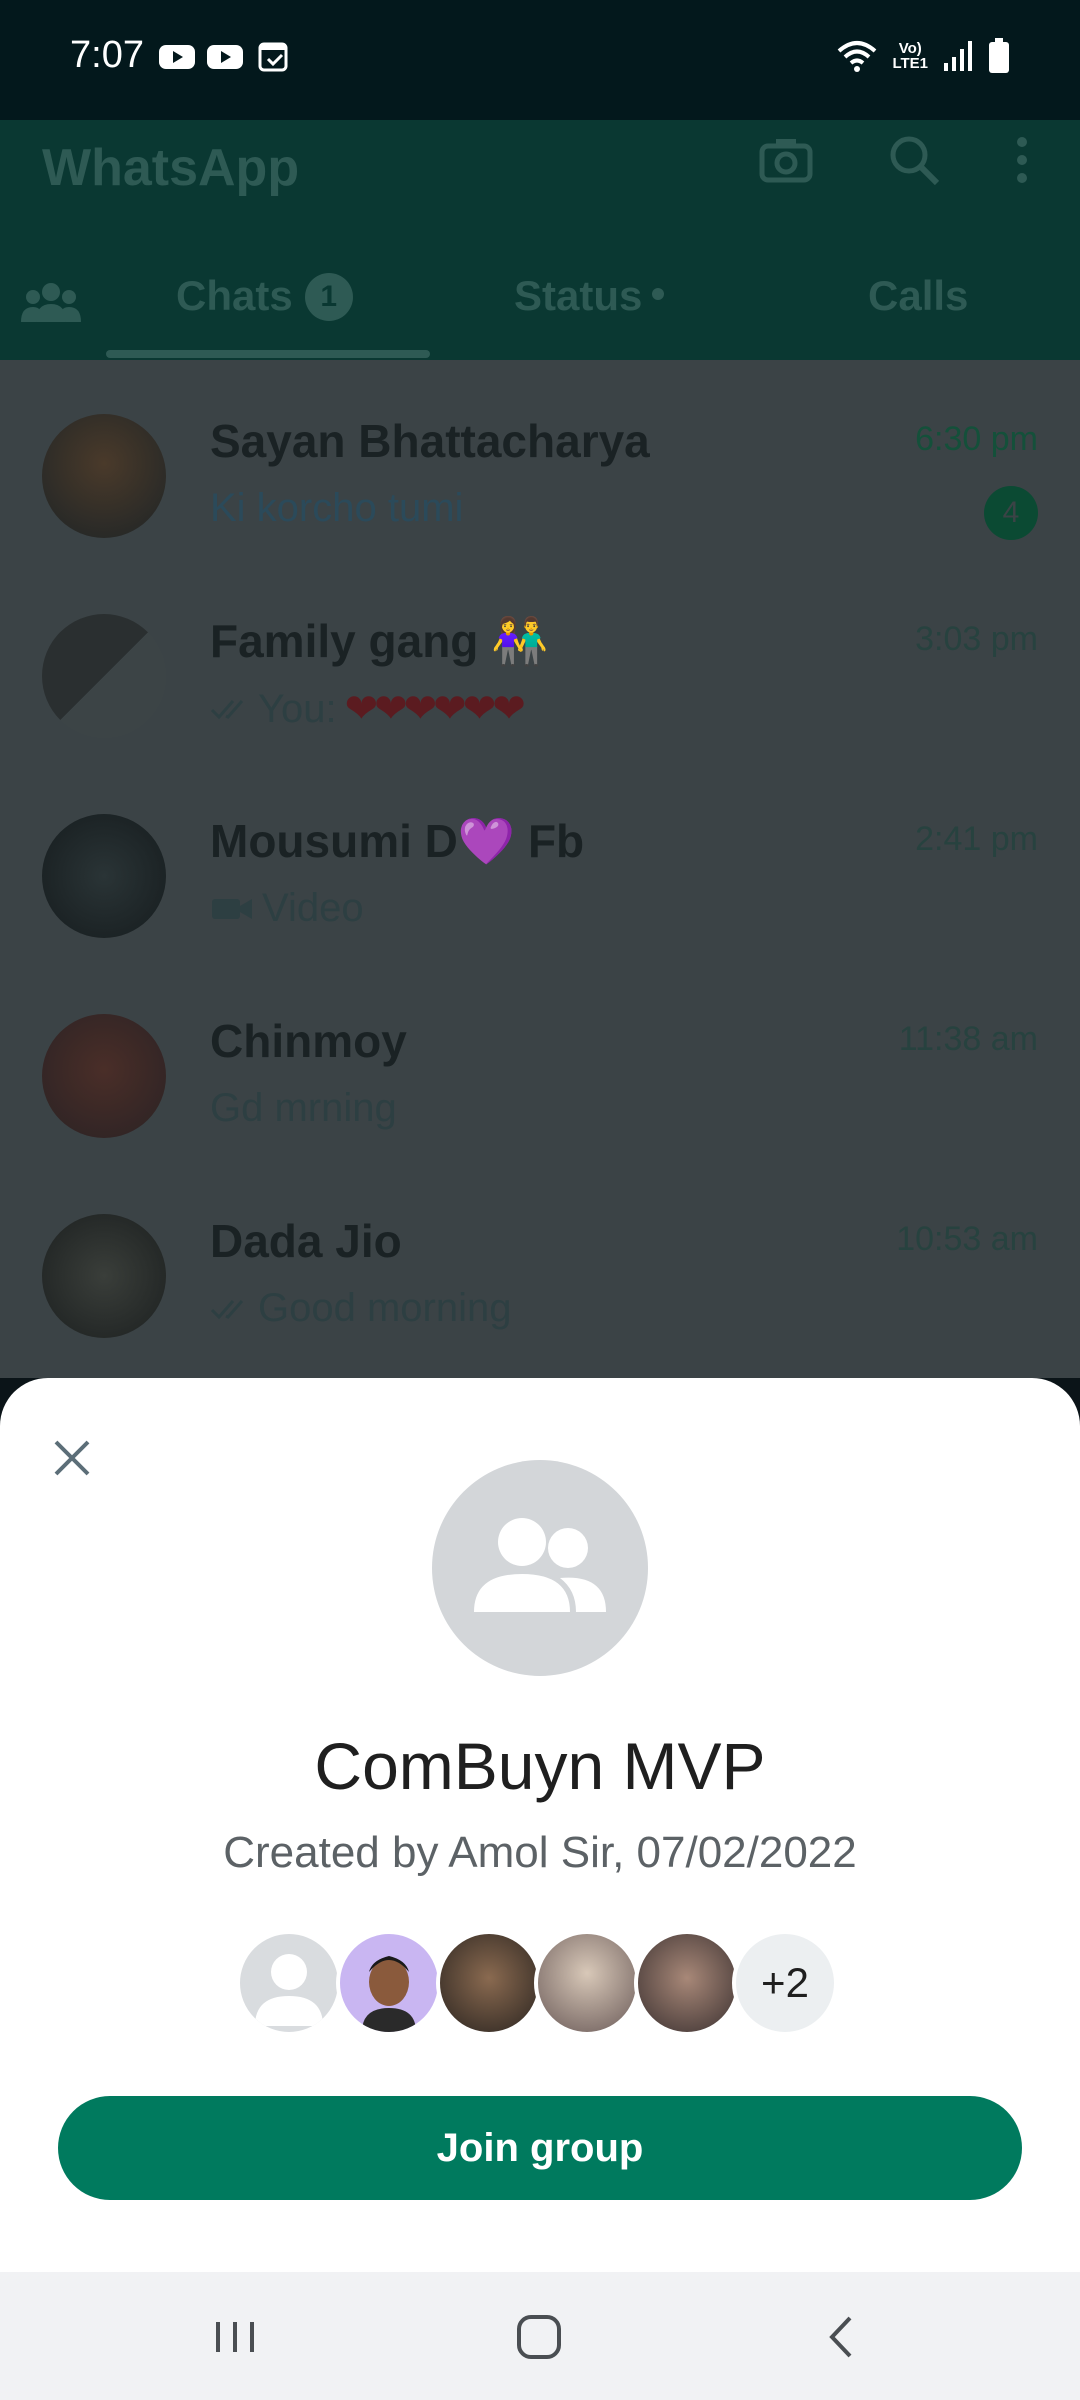  I want to click on system-nav-bar, so click(540, 2336).